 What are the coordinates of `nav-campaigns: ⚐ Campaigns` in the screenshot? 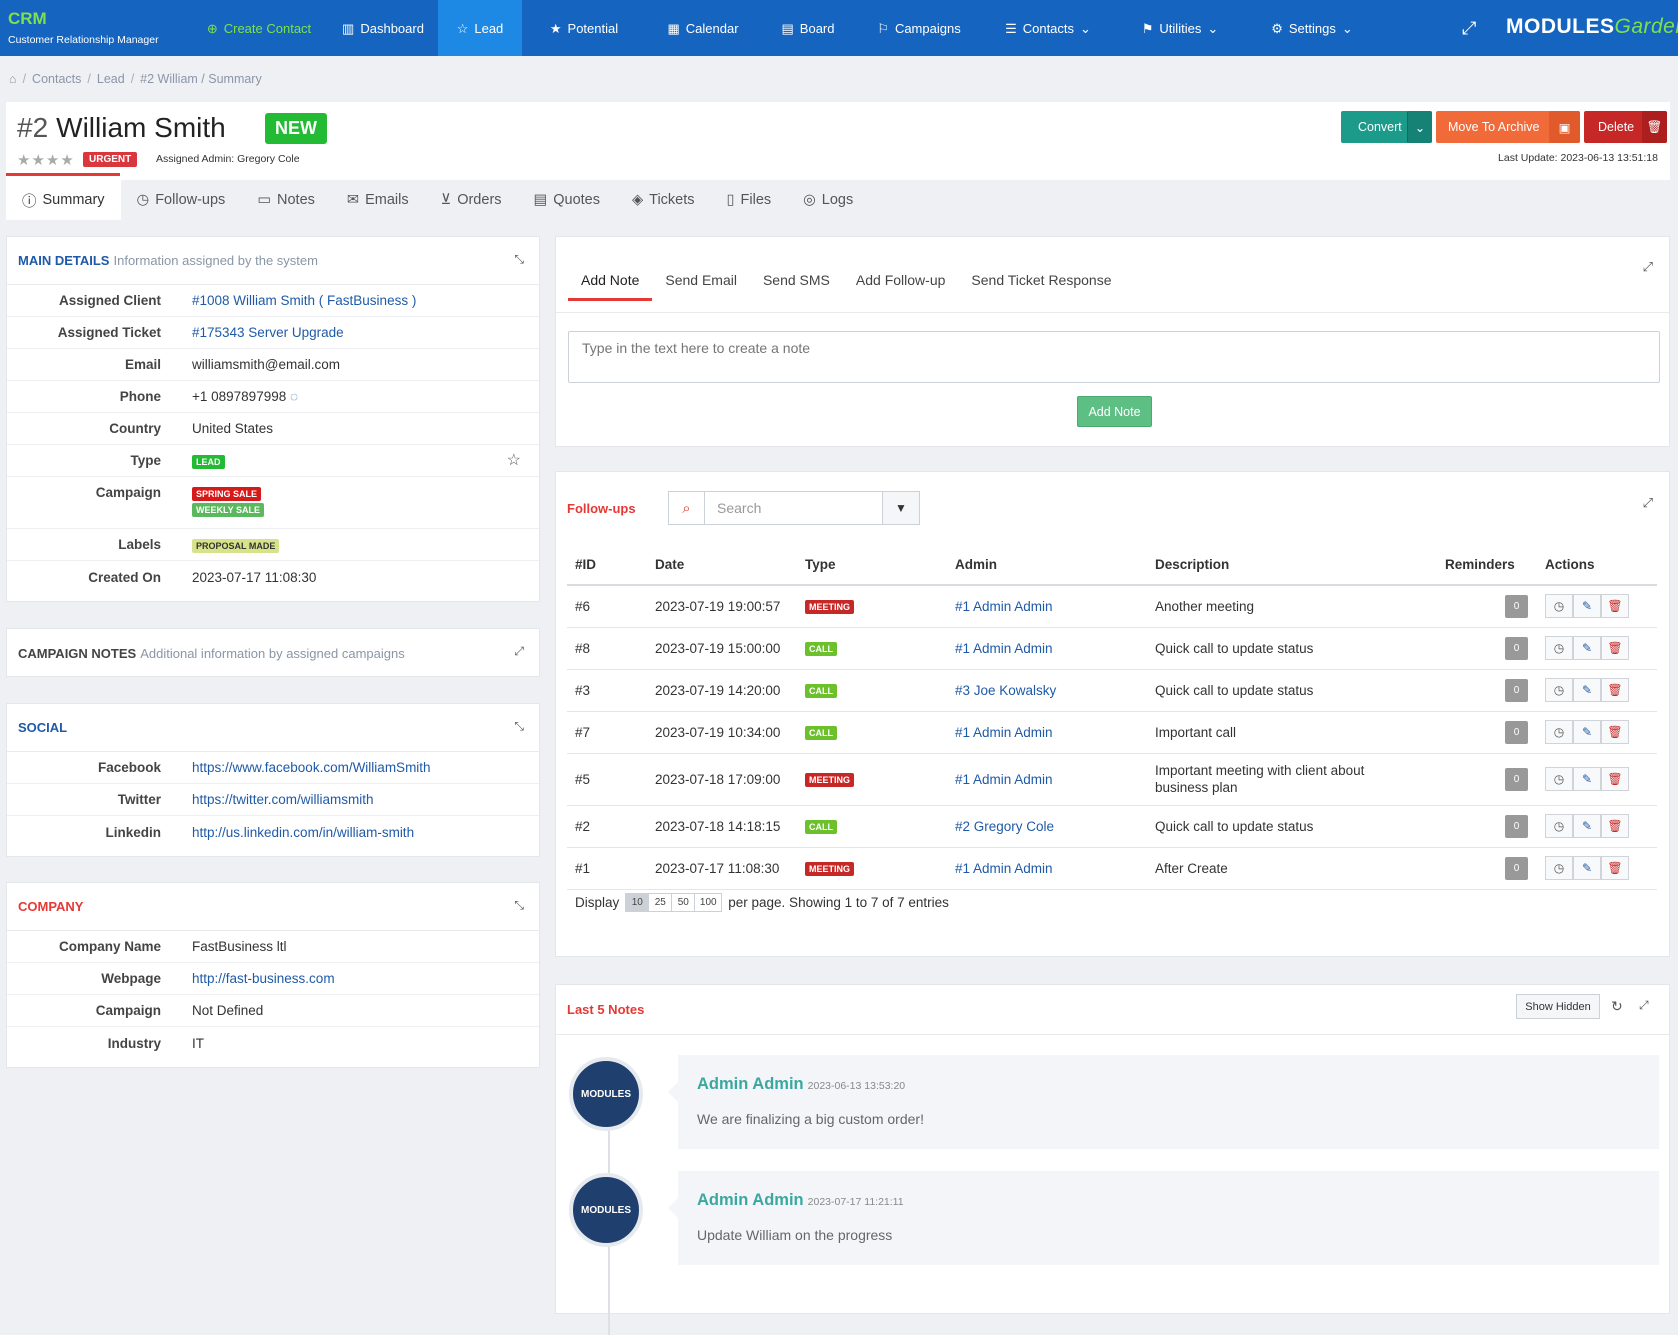 It's located at (919, 28).